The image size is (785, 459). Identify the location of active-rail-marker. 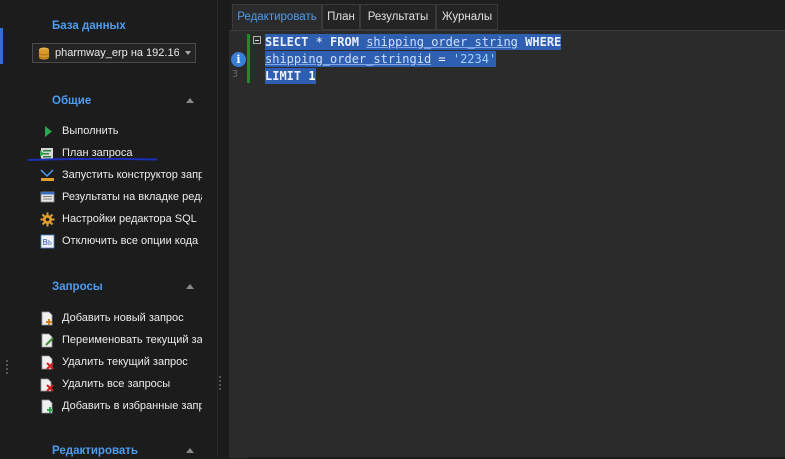
(1, 46).